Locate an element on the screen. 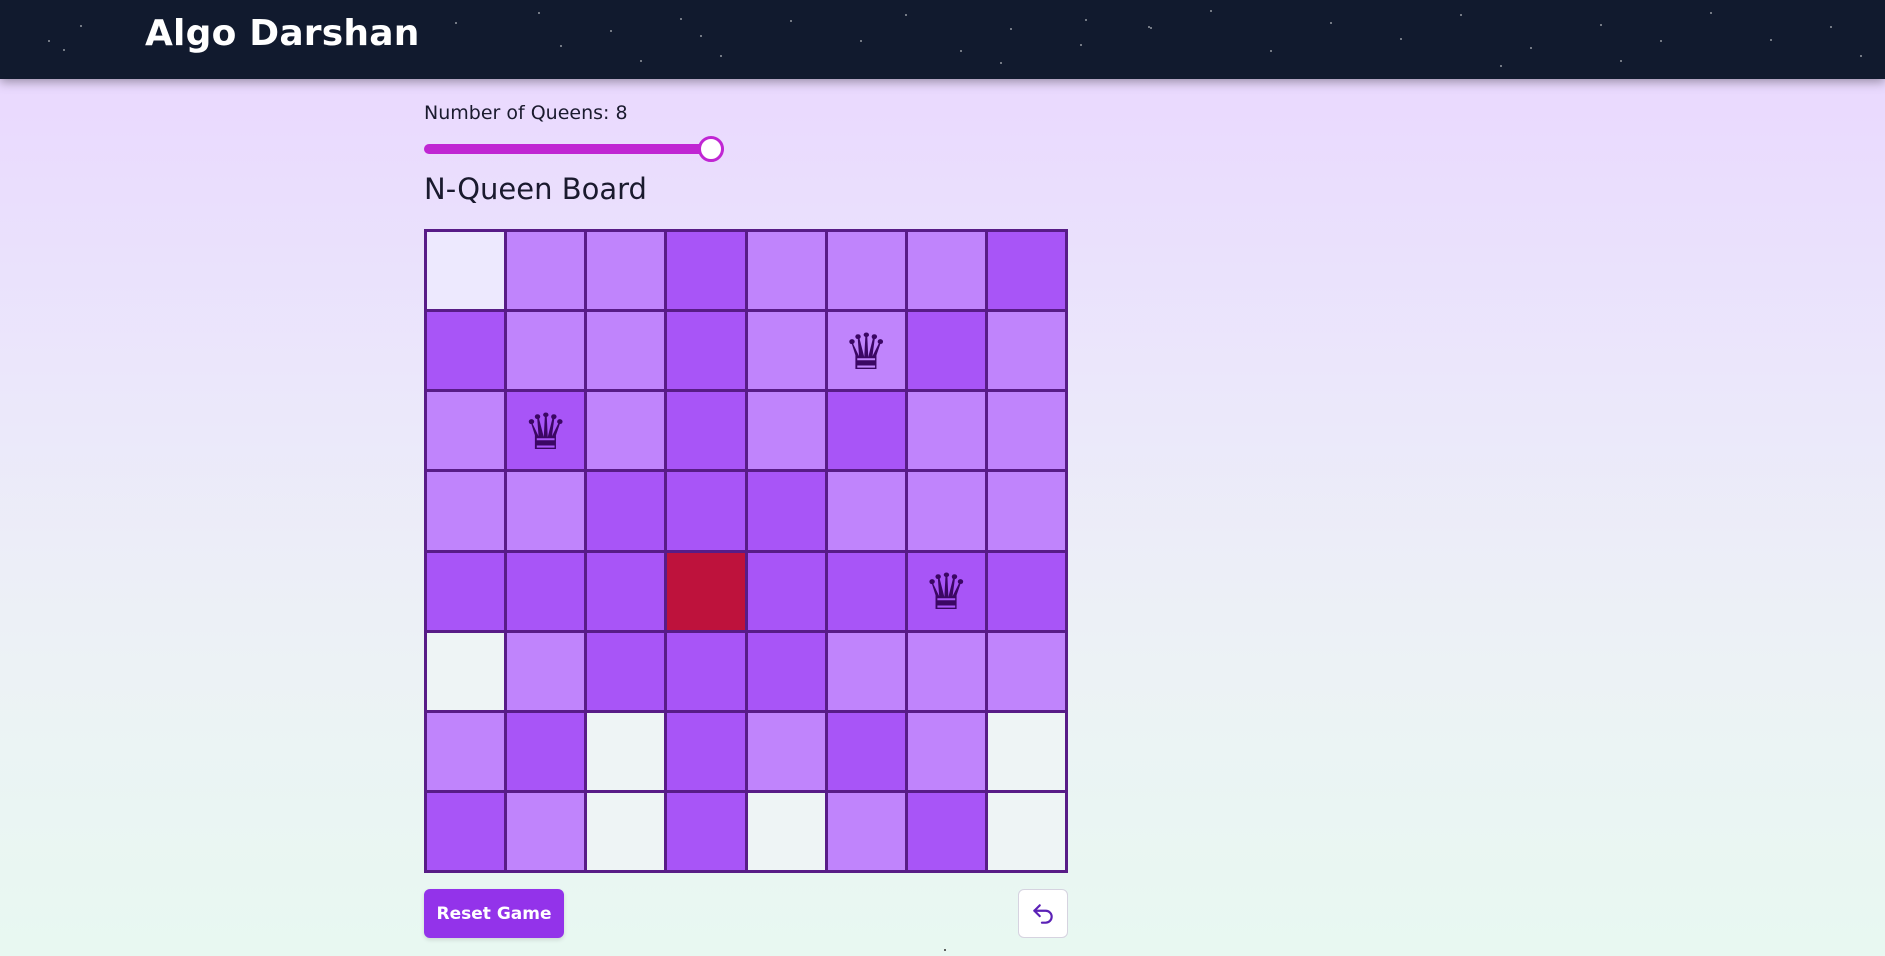 This screenshot has height=956, width=1885. board-title: N-Queen Board is located at coordinates (535, 189).